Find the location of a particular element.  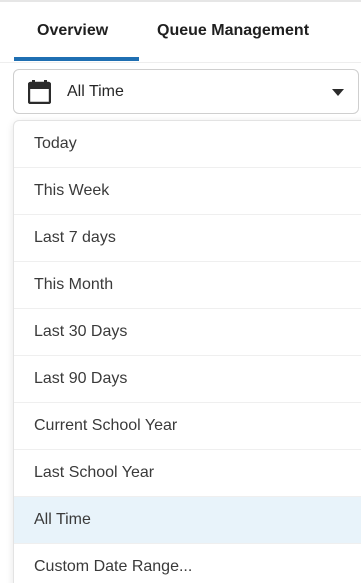

calendar-icon is located at coordinates (39, 92).